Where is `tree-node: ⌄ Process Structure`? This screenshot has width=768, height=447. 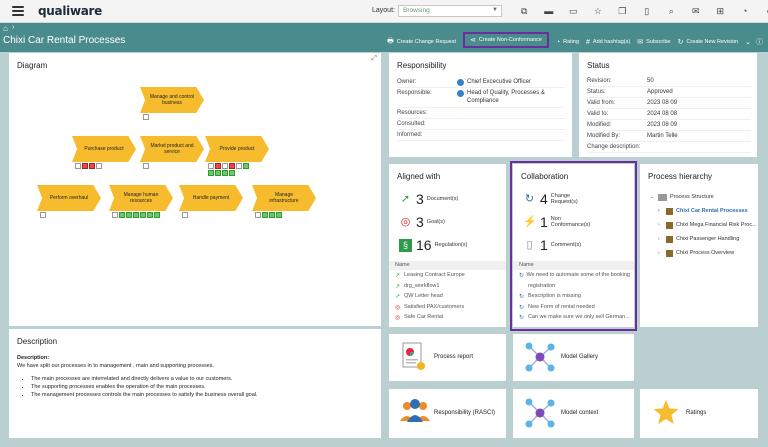
tree-node: ⌄ Process Structure is located at coordinates (703, 197).